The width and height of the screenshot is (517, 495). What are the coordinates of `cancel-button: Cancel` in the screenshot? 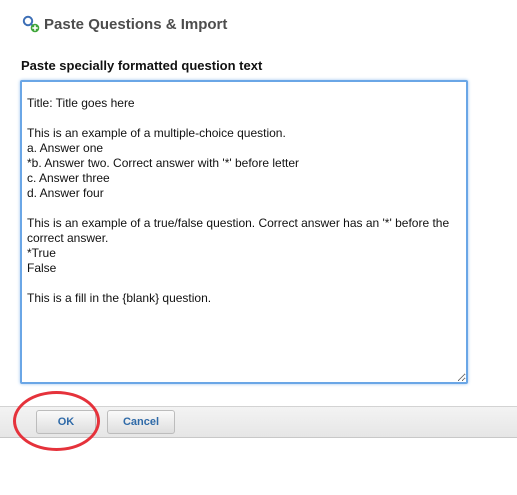 It's located at (141, 422).